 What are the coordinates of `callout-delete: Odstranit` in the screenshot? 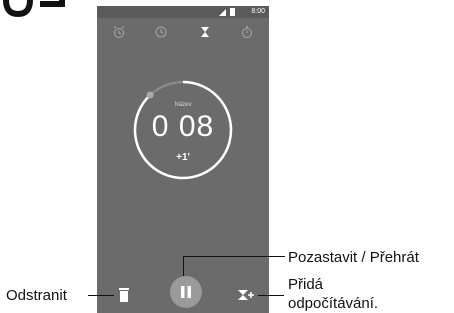 It's located at (36, 295).